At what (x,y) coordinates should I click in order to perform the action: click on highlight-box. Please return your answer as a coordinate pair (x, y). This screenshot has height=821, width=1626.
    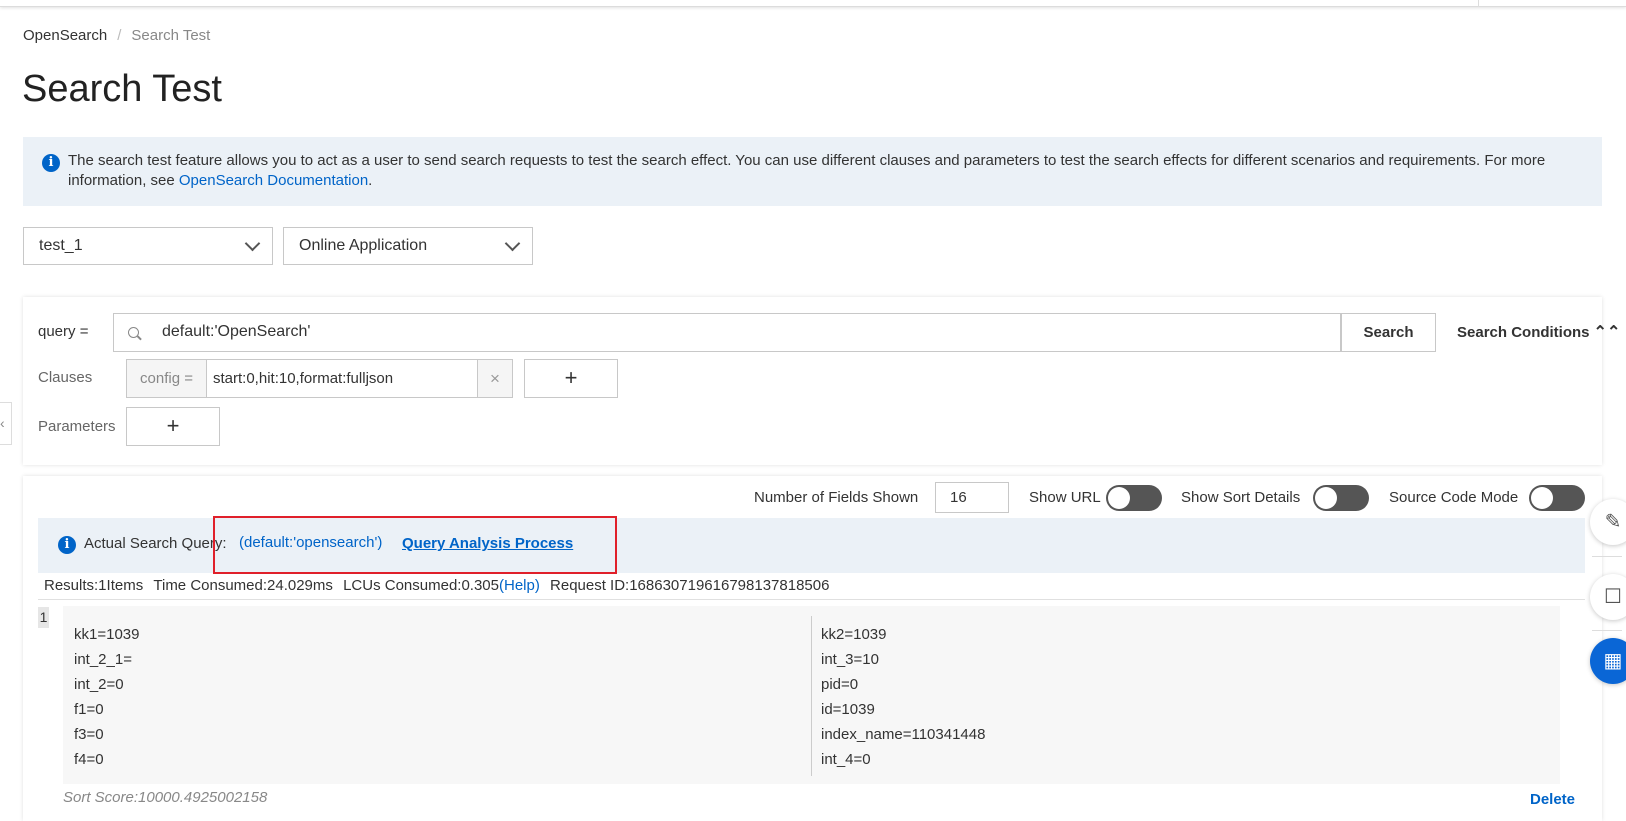
    Looking at the image, I should click on (415, 545).